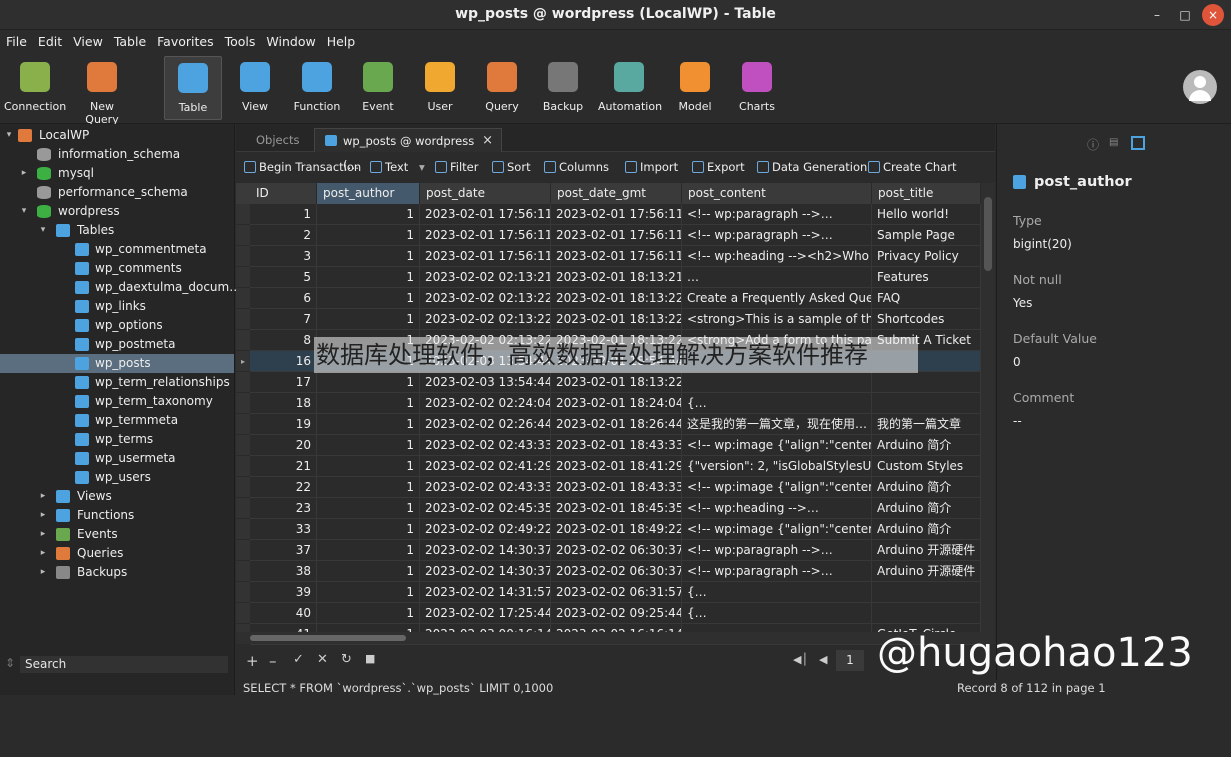 This screenshot has height=757, width=1231. What do you see at coordinates (616, 424) in the screenshot?
I see `col-post-date-gmt-cell: 2023-02-01 18:26:44` at bounding box center [616, 424].